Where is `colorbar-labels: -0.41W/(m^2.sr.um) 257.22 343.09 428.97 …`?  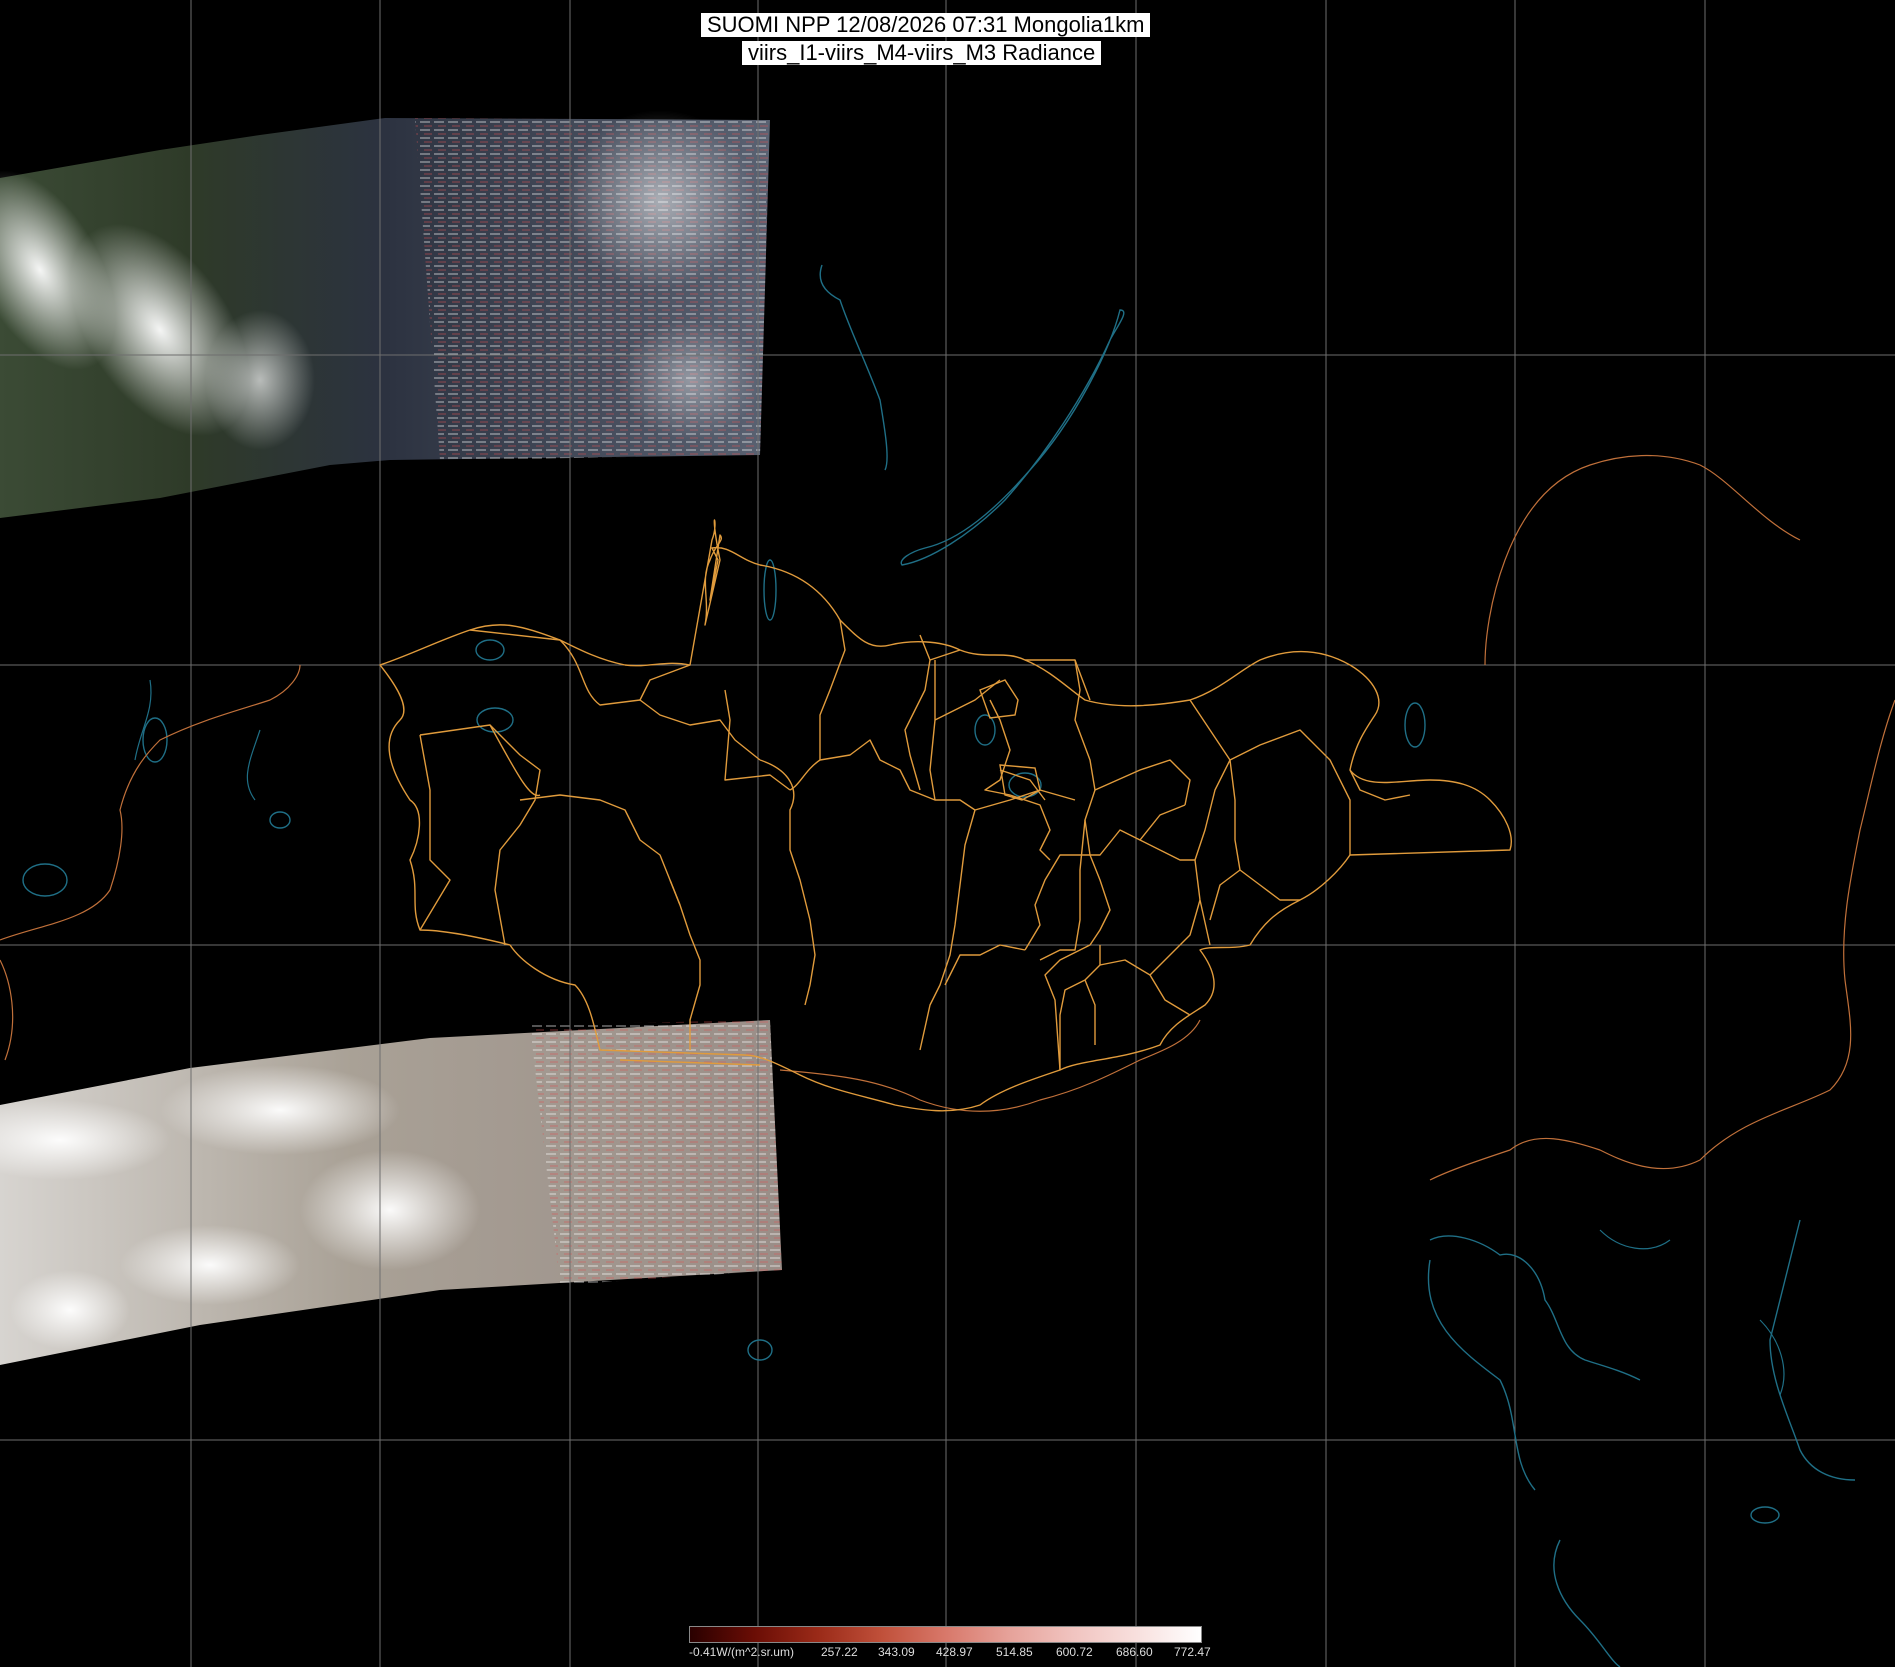 colorbar-labels: -0.41W/(m^2.sr.um) 257.22 343.09 428.97 … is located at coordinates (948, 1653).